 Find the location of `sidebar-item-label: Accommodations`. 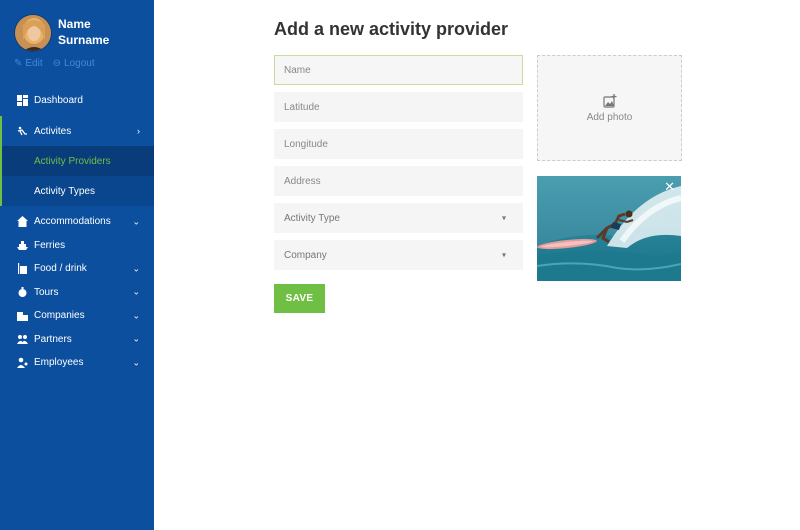

sidebar-item-label: Accommodations is located at coordinates (72, 222).